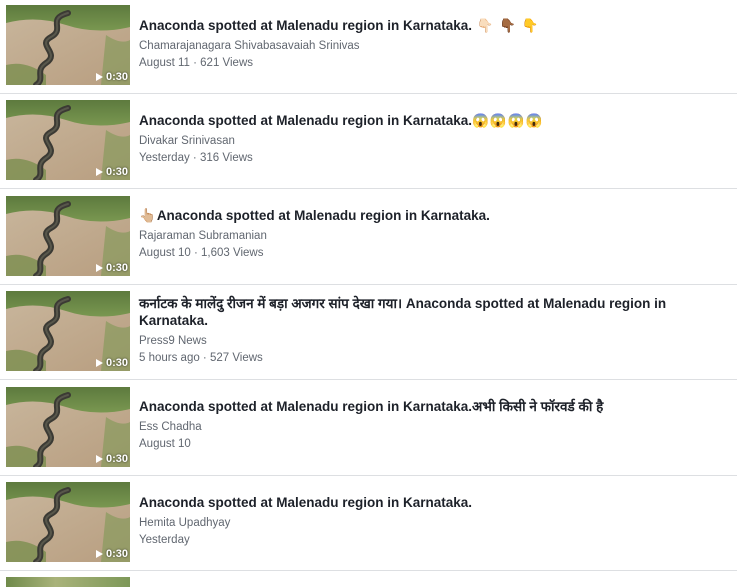  I want to click on video-meta: August 10, so click(165, 444).